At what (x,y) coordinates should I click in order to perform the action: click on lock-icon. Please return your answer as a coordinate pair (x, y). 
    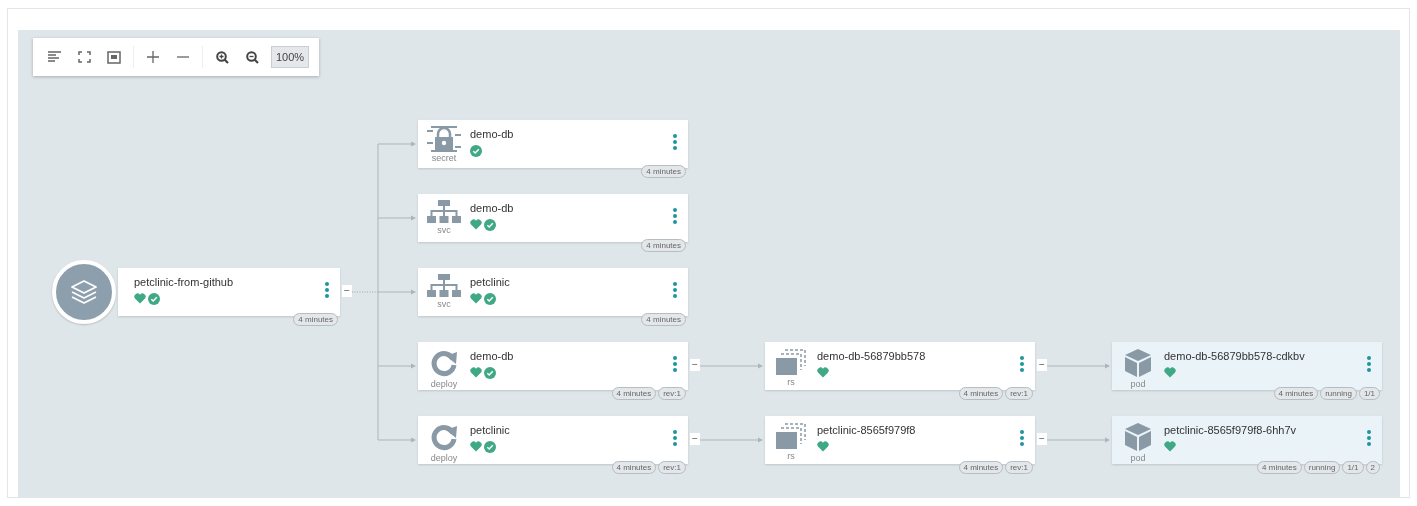
    Looking at the image, I should click on (444, 139).